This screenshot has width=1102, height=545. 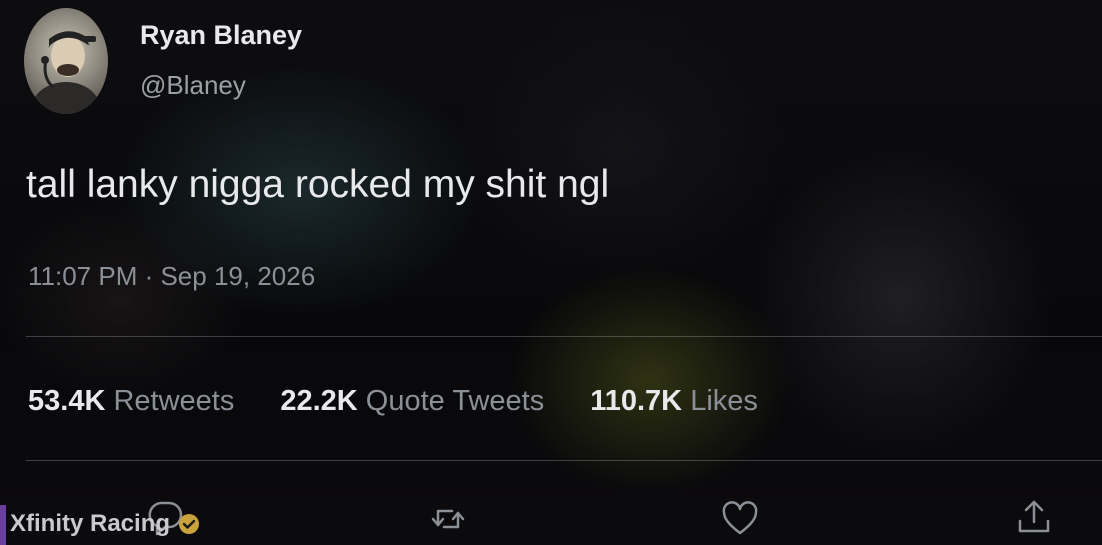 What do you see at coordinates (90, 523) in the screenshot?
I see `overlay-account-name: Xfinity Racing` at bounding box center [90, 523].